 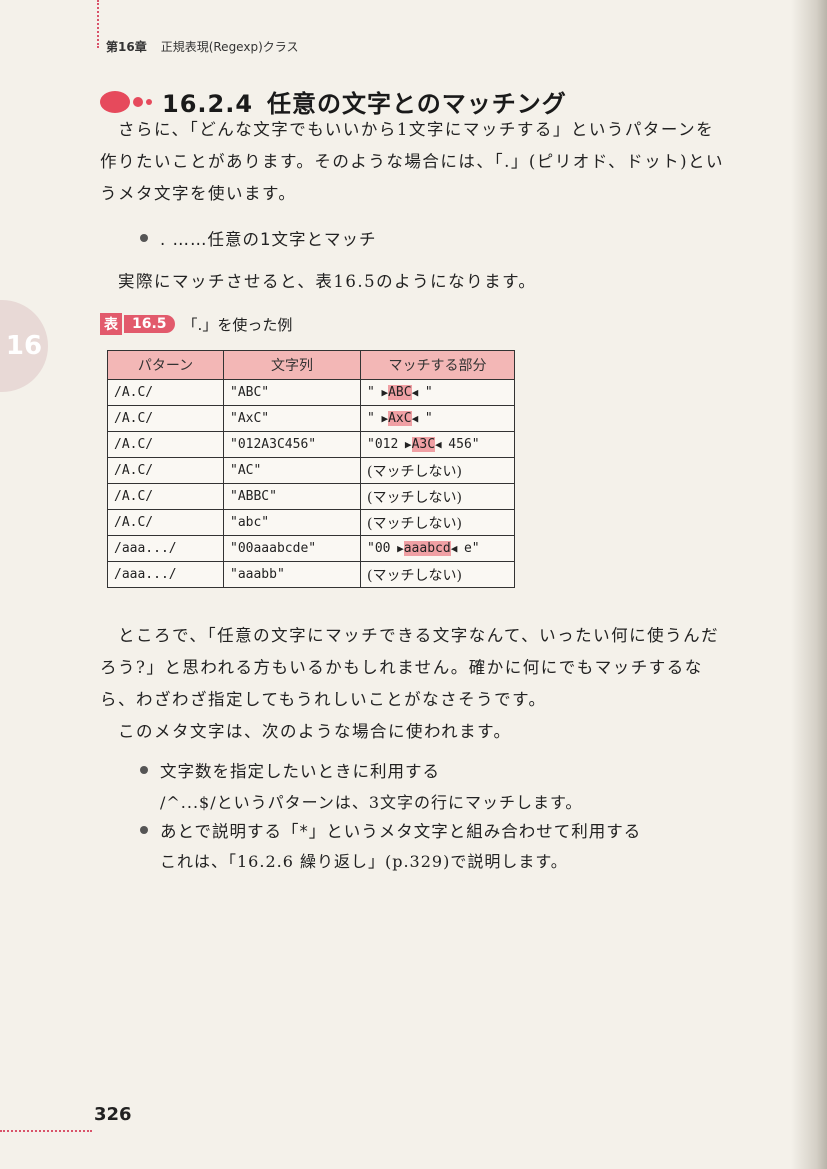 What do you see at coordinates (323, 699) in the screenshot?
I see `body2-line-3: ら、わざわざ指定してもうれしいことがなさそうです。` at bounding box center [323, 699].